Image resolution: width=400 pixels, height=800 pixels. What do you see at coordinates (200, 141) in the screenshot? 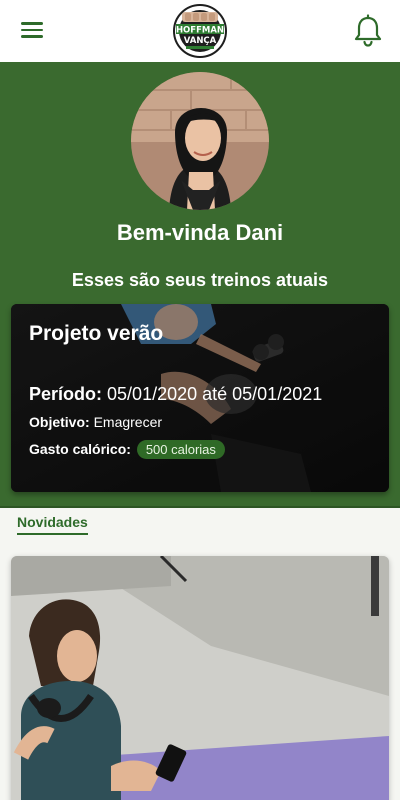
I see `avatar` at bounding box center [200, 141].